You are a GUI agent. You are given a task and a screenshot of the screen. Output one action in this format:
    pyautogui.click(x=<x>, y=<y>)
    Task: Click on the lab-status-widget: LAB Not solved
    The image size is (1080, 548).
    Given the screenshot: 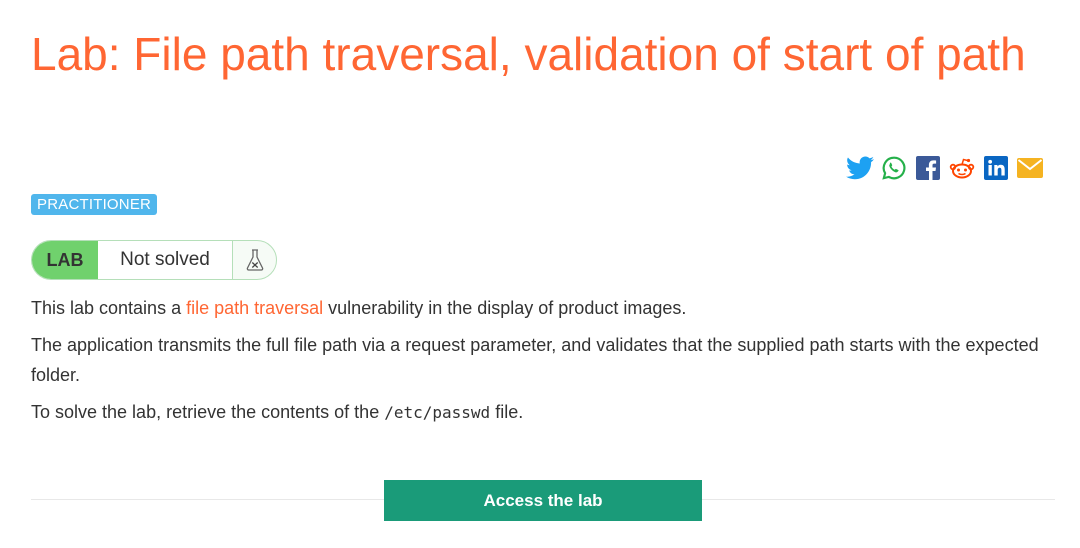 What is the action you would take?
    pyautogui.click(x=154, y=260)
    